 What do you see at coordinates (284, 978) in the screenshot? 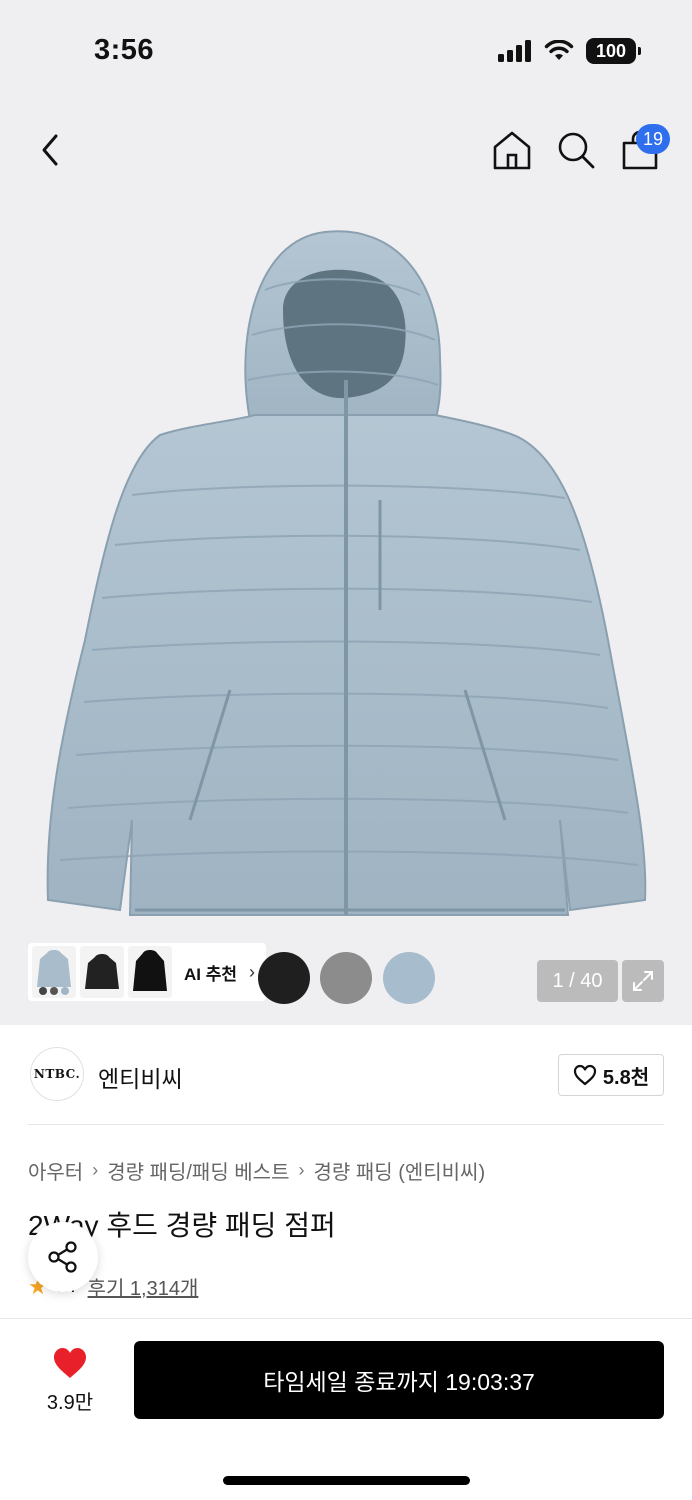
I see `color-swatch-black` at bounding box center [284, 978].